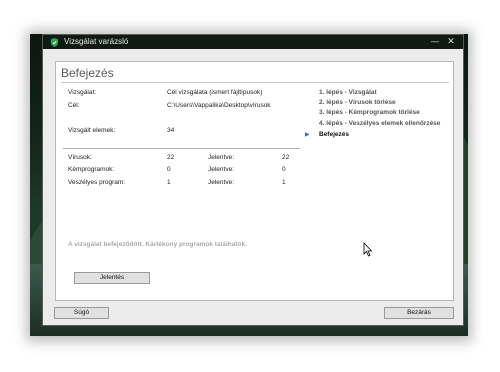  I want to click on target-label: Cél:, so click(74, 105).